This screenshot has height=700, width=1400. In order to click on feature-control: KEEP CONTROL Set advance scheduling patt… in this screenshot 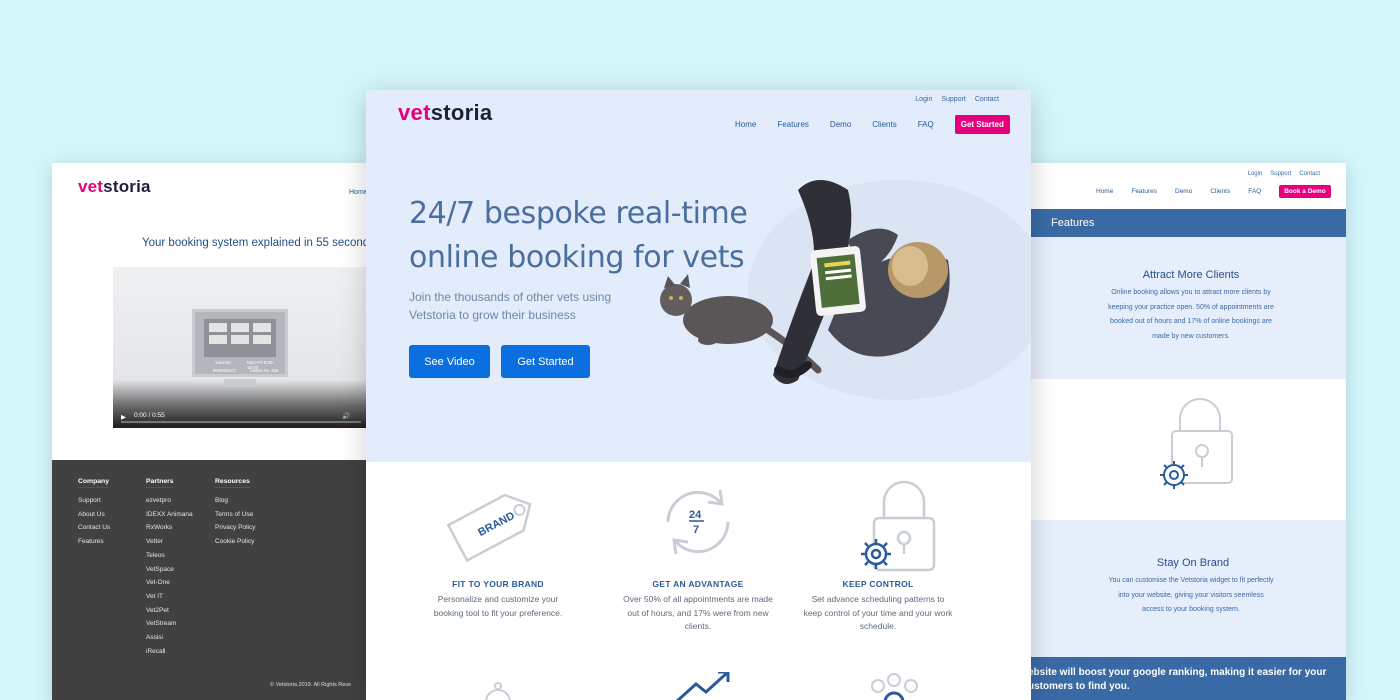, I will do `click(878, 548)`.